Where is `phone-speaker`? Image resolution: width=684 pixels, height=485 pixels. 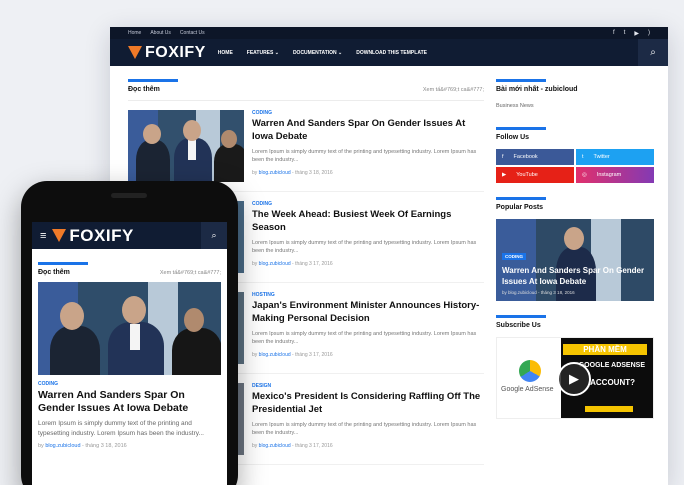 phone-speaker is located at coordinates (129, 195).